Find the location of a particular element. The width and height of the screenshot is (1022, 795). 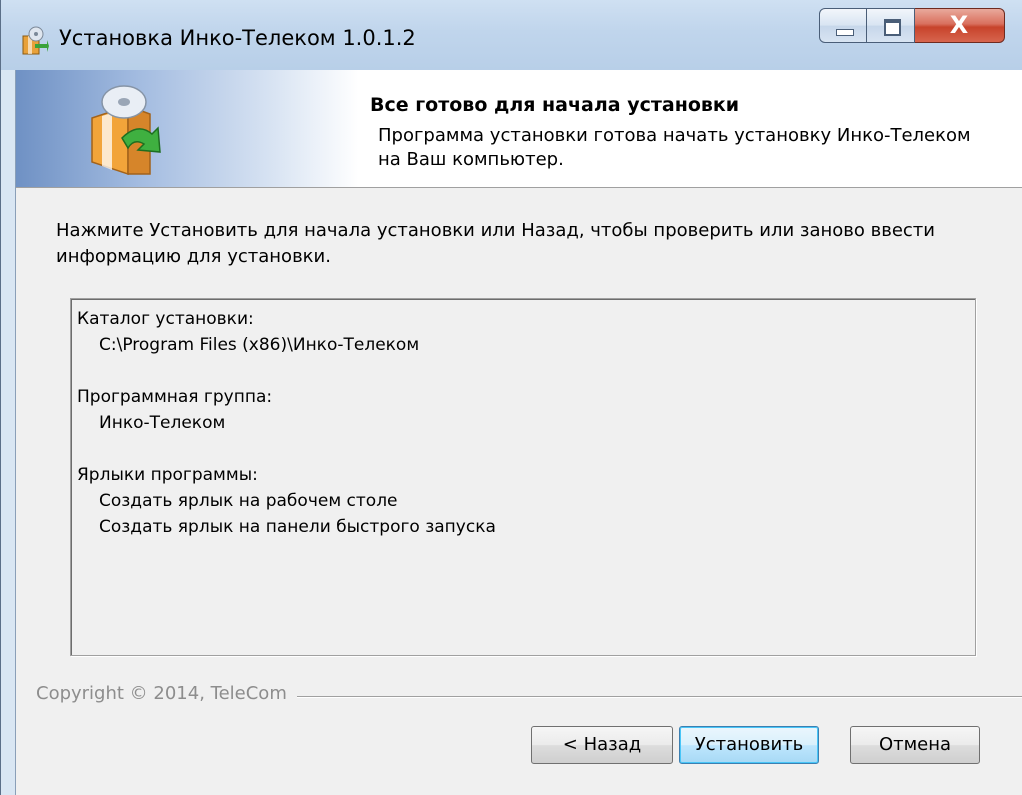

memo-shortcut-quicklaunch: Создать ярлык на панели быстрого запуска is located at coordinates (297, 527).